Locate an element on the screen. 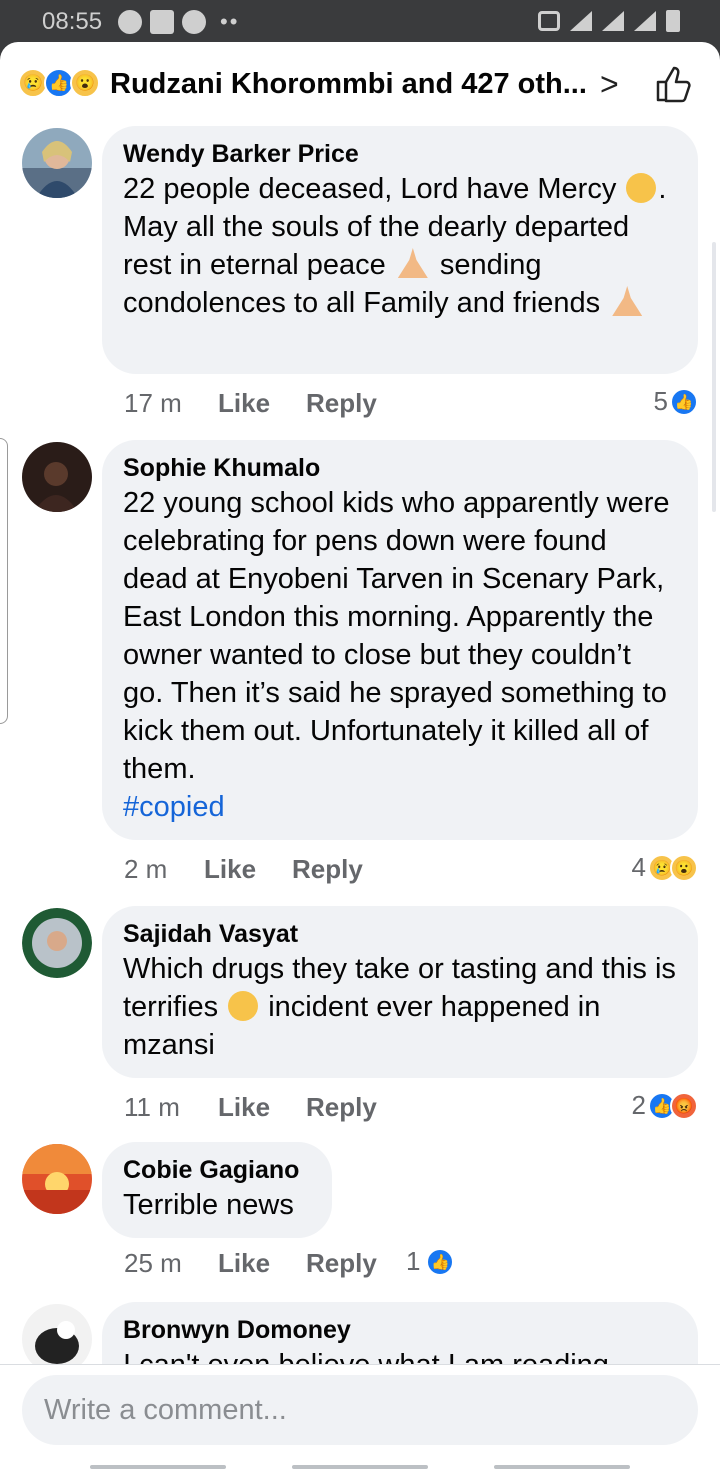 The height and width of the screenshot is (1480, 720). comment-time: 2 m is located at coordinates (146, 869).